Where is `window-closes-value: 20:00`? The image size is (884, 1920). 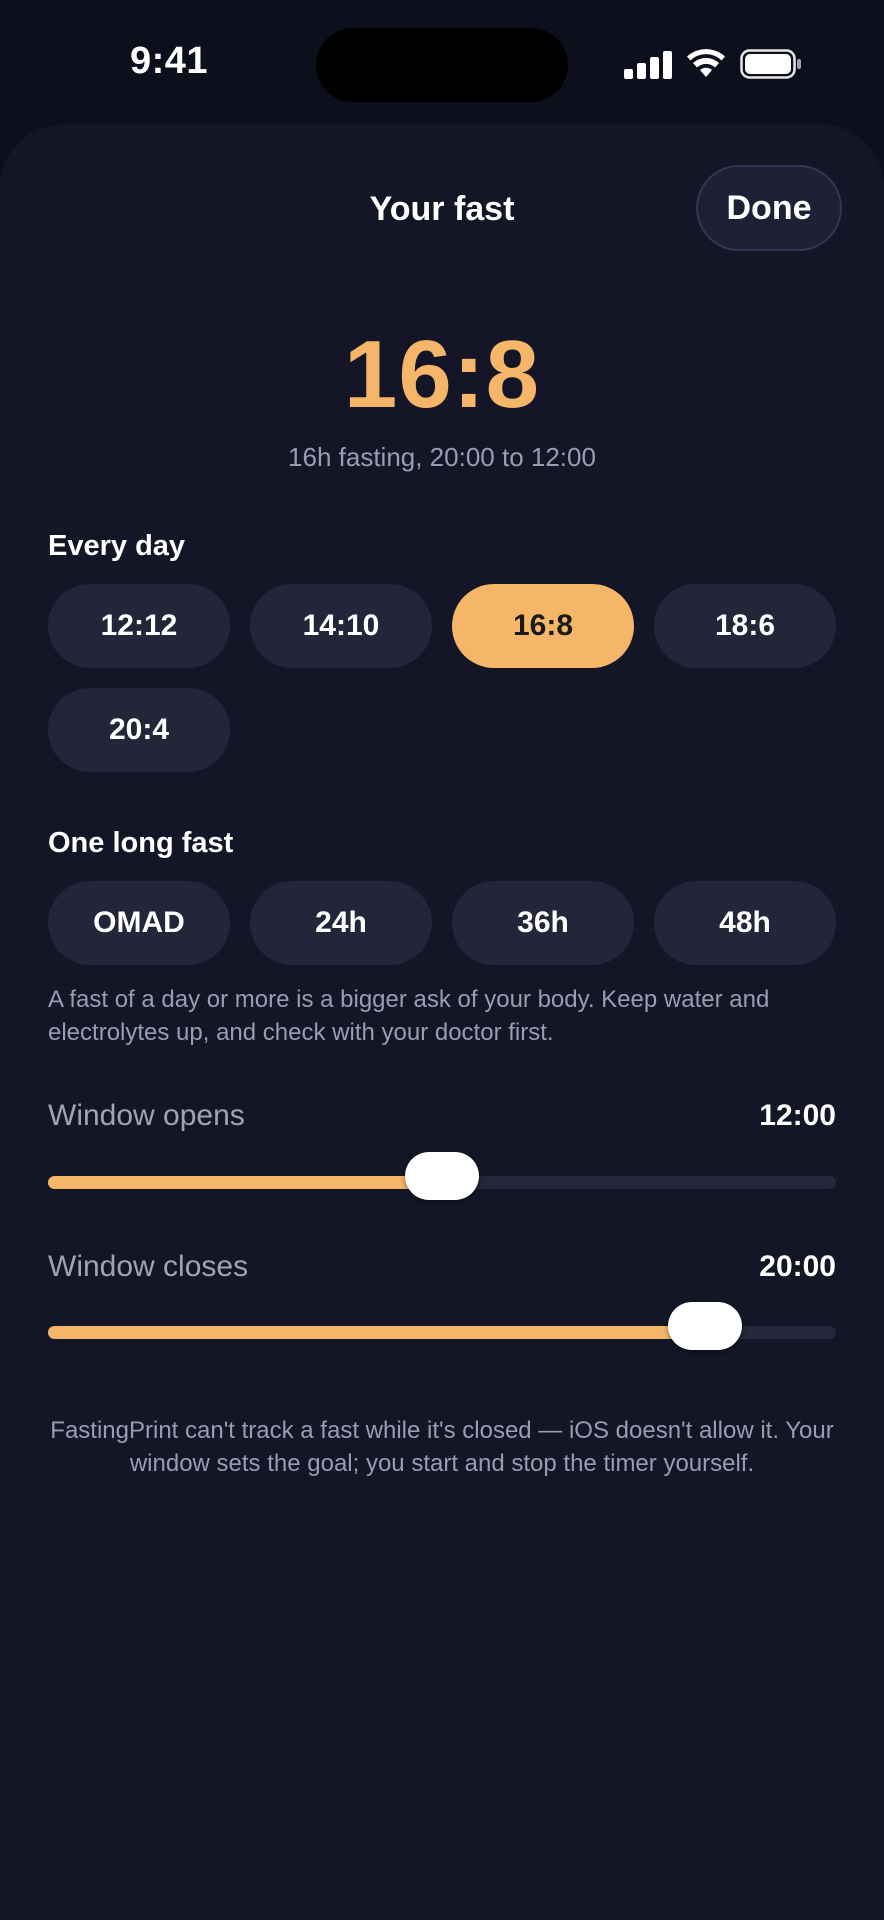
window-closes-value: 20:00 is located at coordinates (797, 1266).